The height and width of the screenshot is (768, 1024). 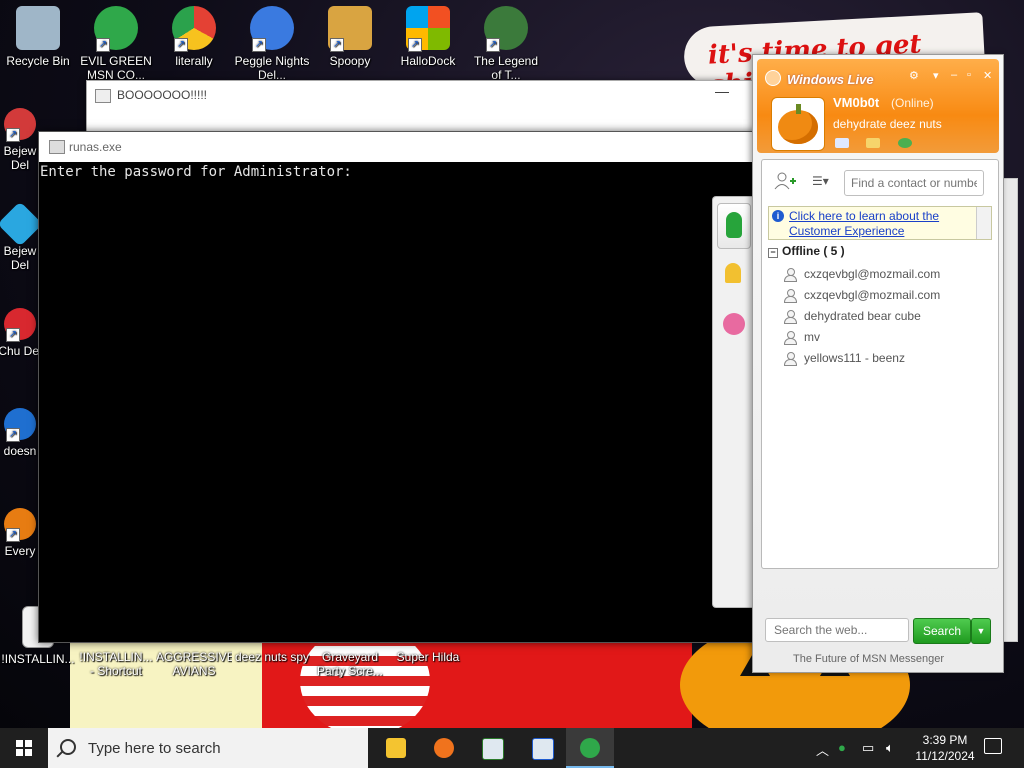 I want to click on tools-icon: ⚙, so click(x=914, y=75).